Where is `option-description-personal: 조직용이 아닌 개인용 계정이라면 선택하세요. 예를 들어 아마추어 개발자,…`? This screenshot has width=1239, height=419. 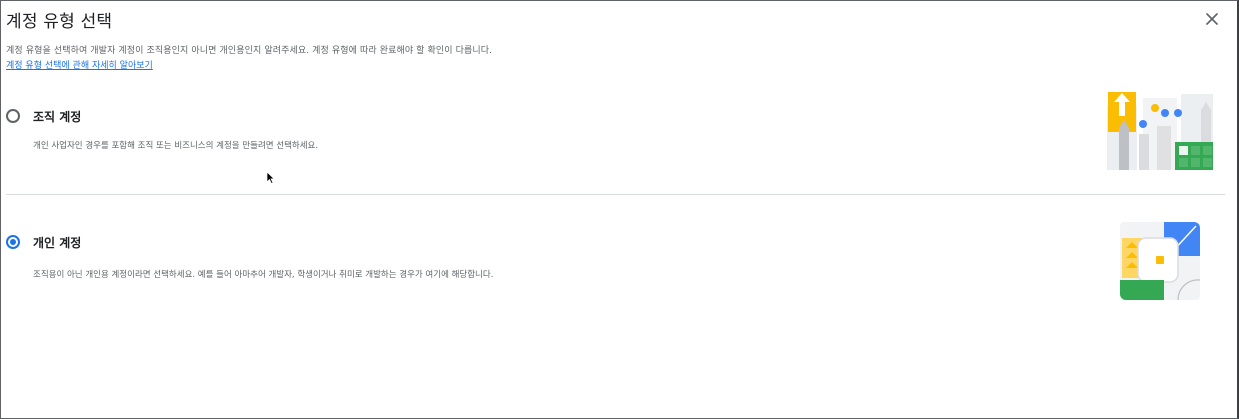 option-description-personal: 조직용이 아닌 개인용 계정이라면 선택하세요. 예를 들어 아마추어 개발자,… is located at coordinates (263, 275).